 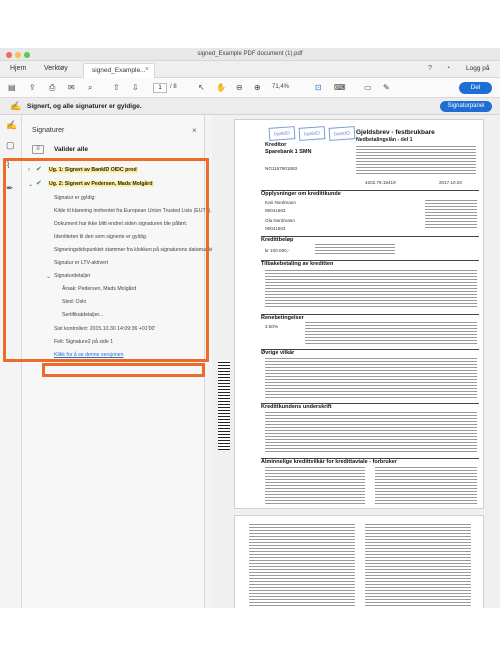 I want to click on bell-icon: ◔, so click(x=448, y=68).